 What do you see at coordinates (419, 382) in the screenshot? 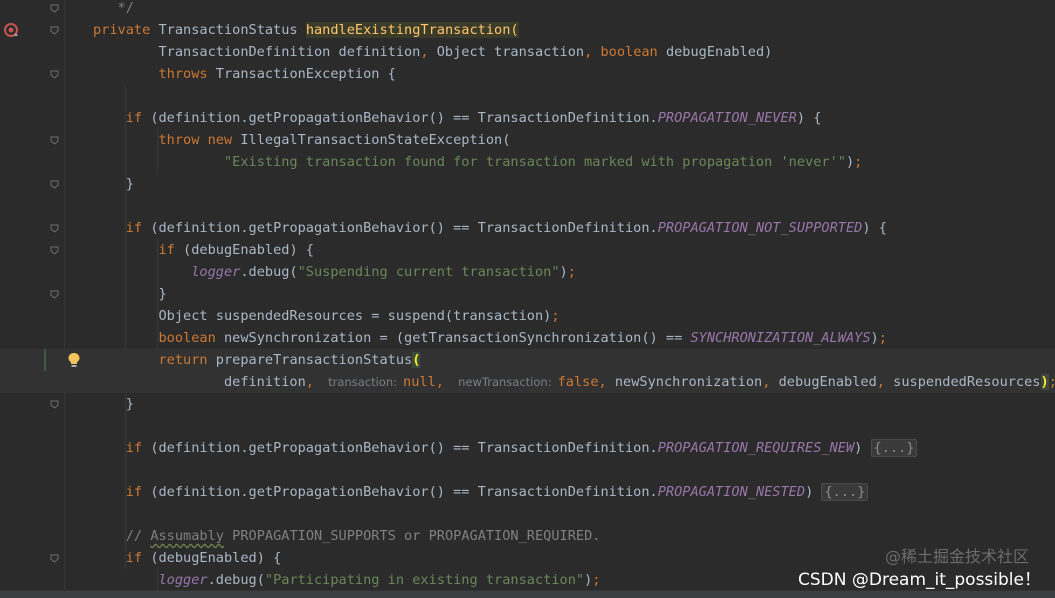
I see `code-token: null` at bounding box center [419, 382].